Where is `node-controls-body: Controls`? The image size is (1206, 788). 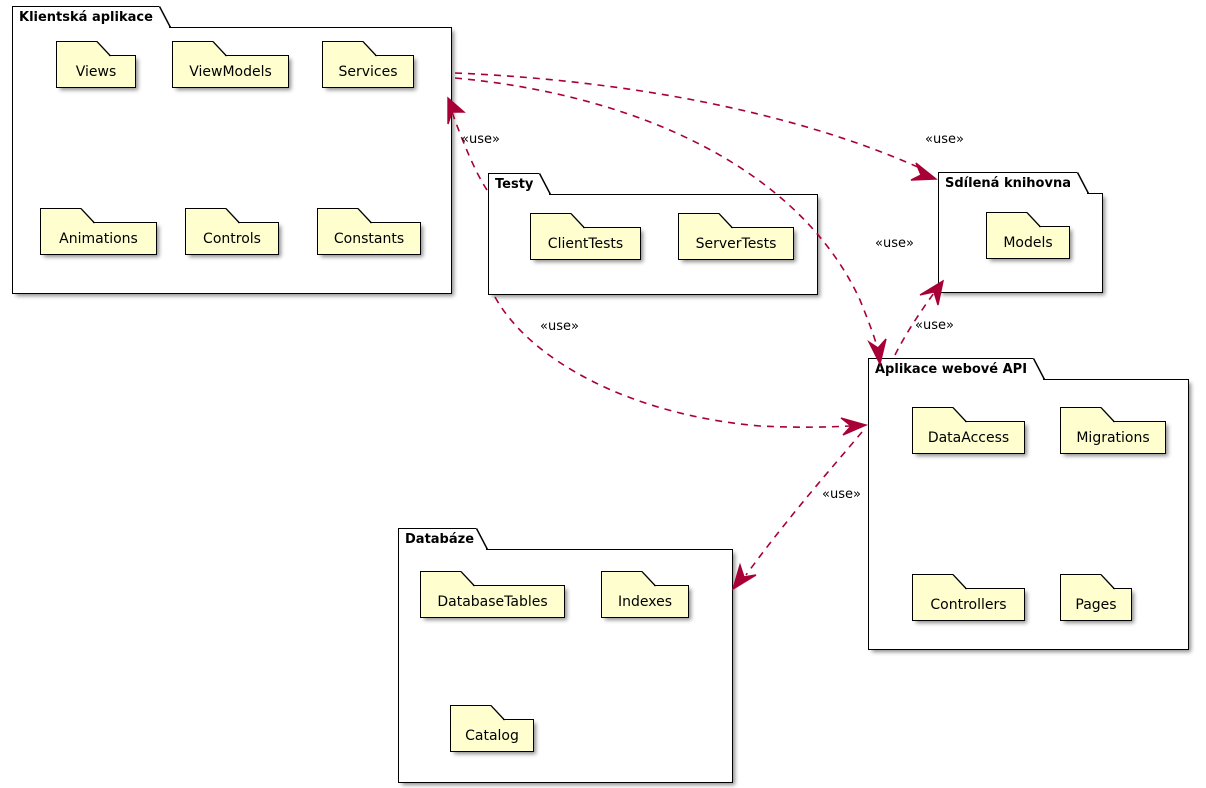 node-controls-body: Controls is located at coordinates (232, 238).